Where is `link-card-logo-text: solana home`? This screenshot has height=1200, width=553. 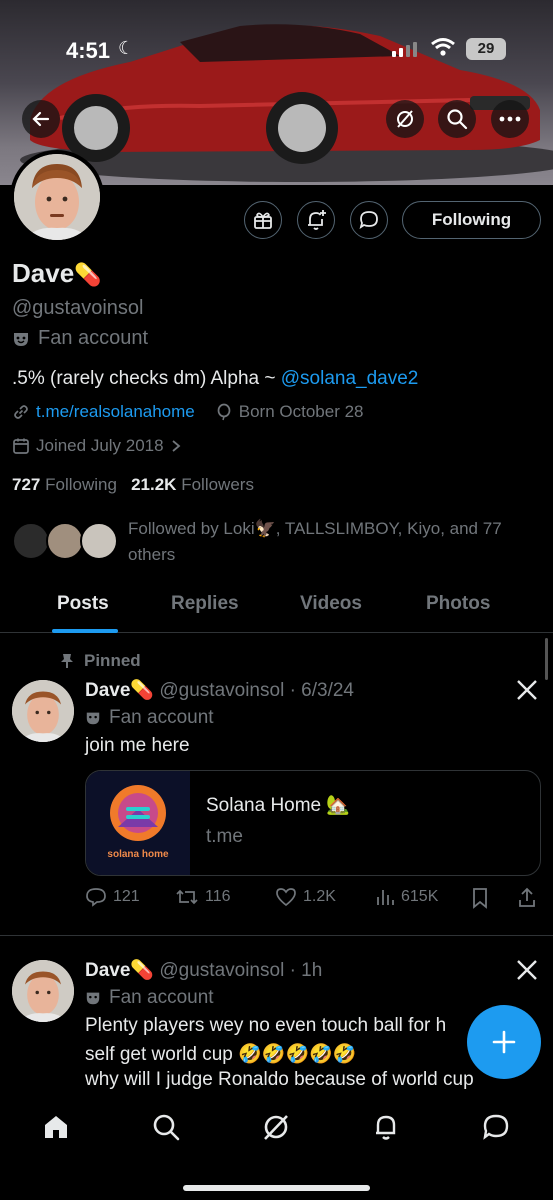 link-card-logo-text: solana home is located at coordinates (138, 854).